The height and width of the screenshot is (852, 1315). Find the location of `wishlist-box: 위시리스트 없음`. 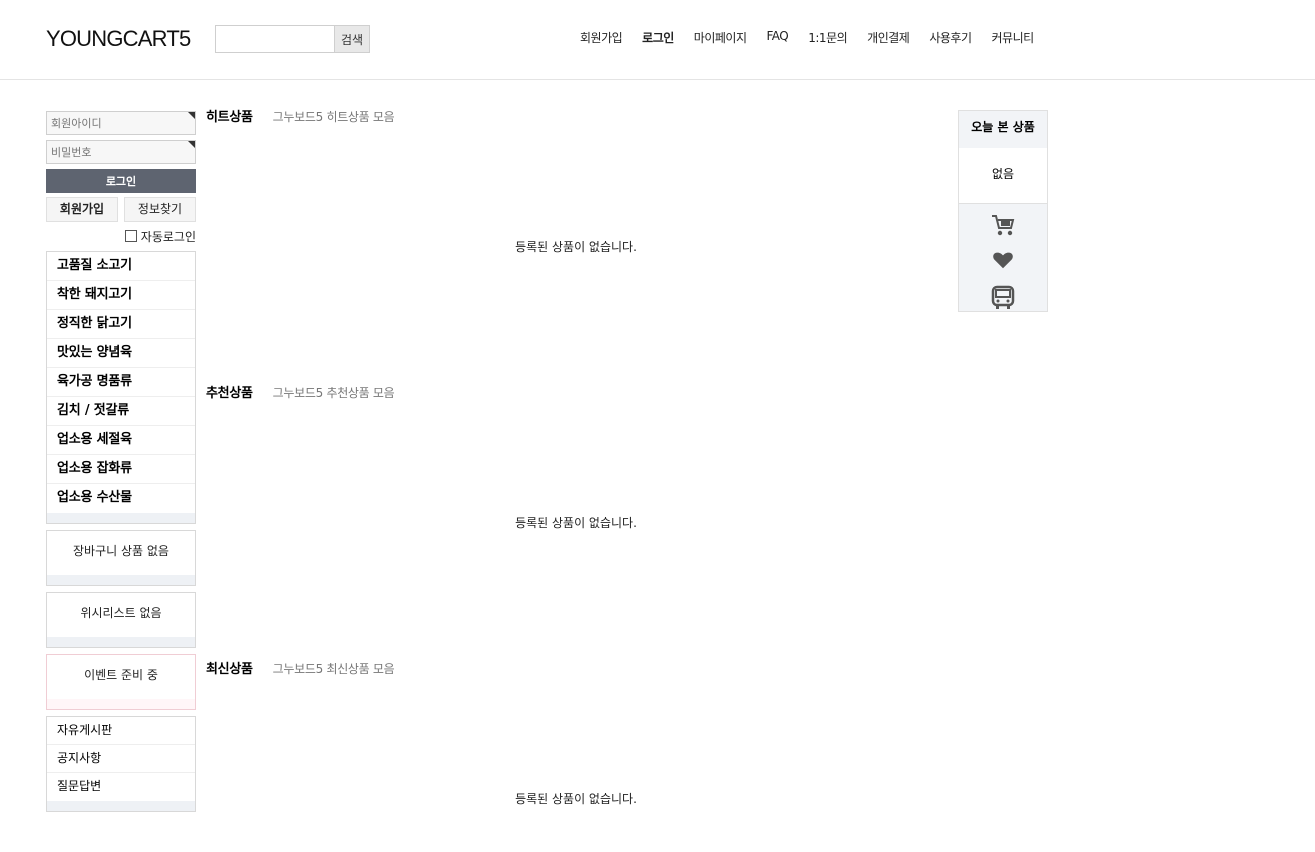

wishlist-box: 위시리스트 없음 is located at coordinates (121, 620).